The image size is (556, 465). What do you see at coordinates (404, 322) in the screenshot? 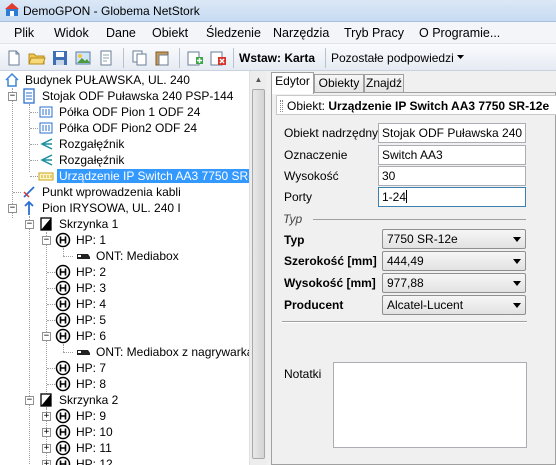
I see `panel-divider` at bounding box center [404, 322].